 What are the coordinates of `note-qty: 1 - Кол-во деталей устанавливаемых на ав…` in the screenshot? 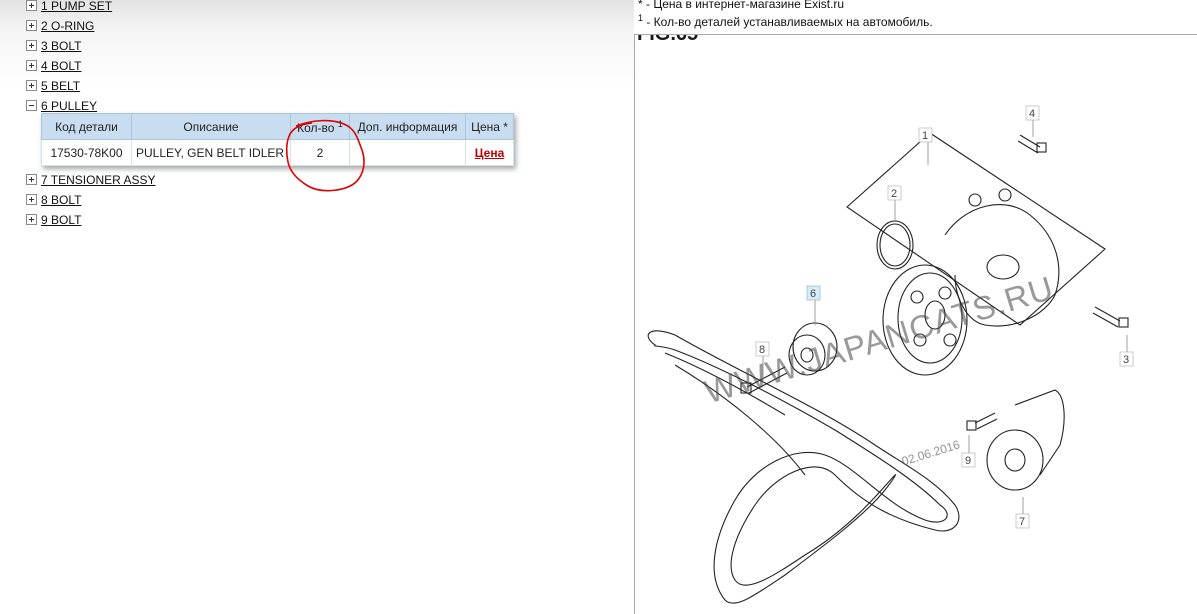 It's located at (785, 20).